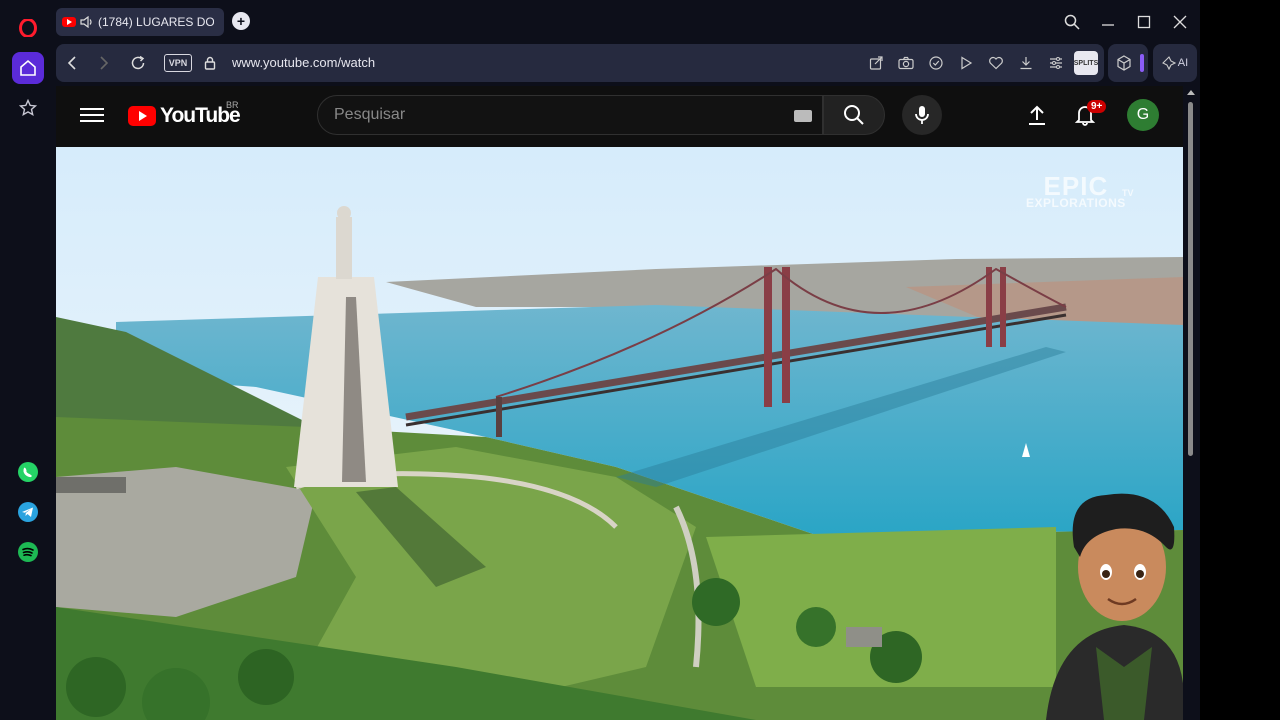 The image size is (1280, 720). Describe the element at coordinates (1076, 203) in the screenshot. I see `watermark-line3: EXPLORATIONS` at that location.